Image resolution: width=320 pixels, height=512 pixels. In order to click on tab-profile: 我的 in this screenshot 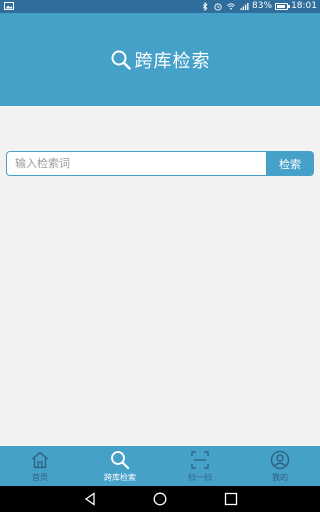, I will do `click(280, 466)`.